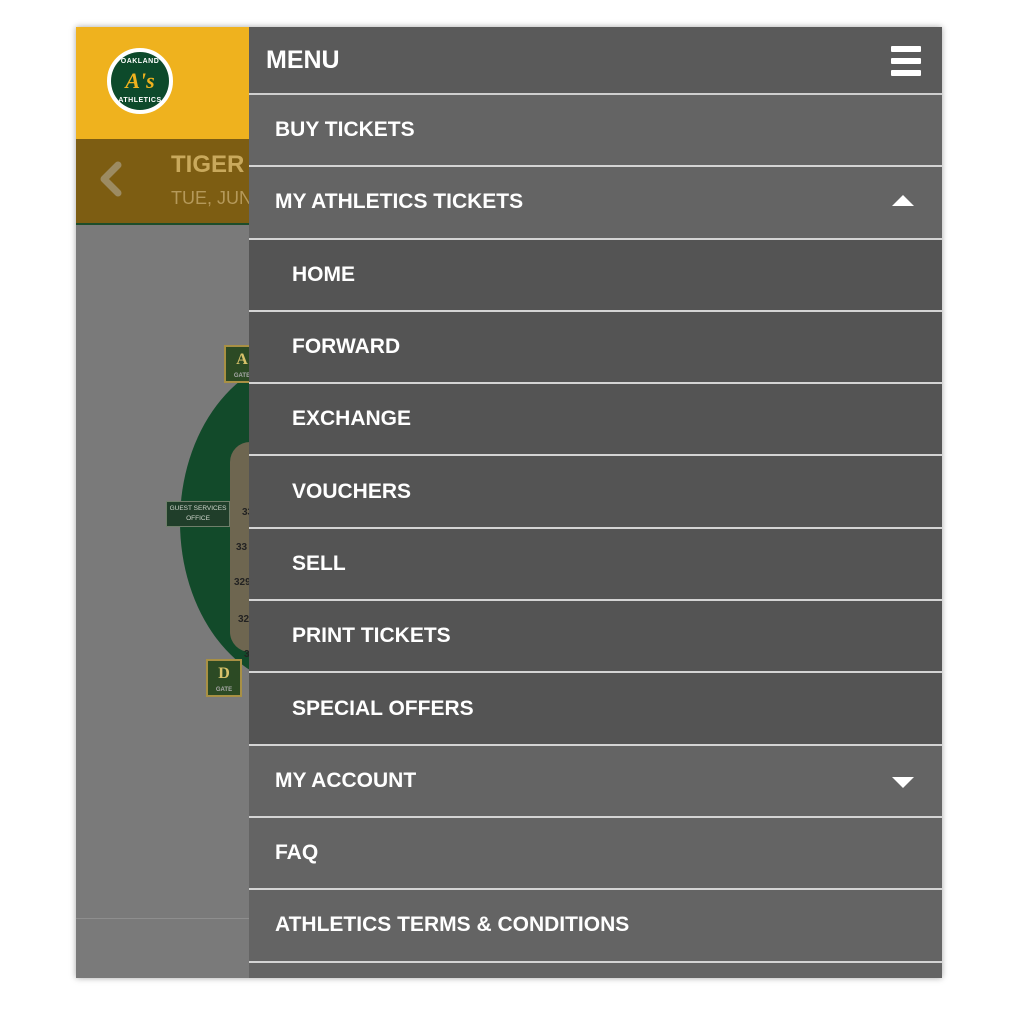 The height and width of the screenshot is (1024, 1024). What do you see at coordinates (140, 100) in the screenshot?
I see `logo-bottom-text: ATHLETICS` at bounding box center [140, 100].